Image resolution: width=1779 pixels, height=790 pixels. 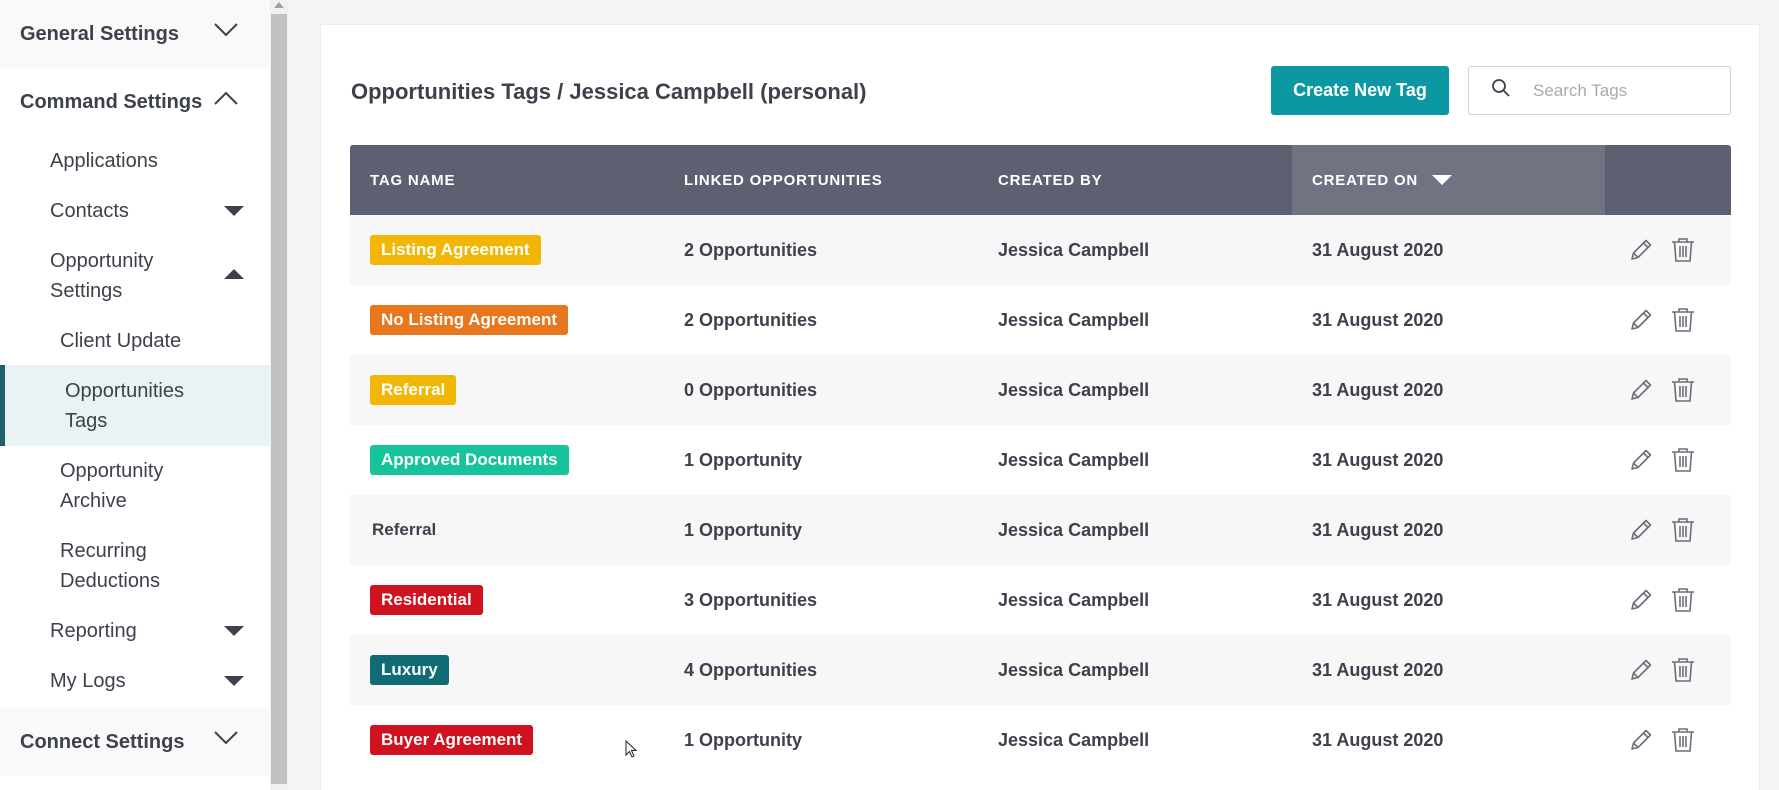 I want to click on sidebar-item-opportunity-archive: Opportunity Archive, so click(x=111, y=486).